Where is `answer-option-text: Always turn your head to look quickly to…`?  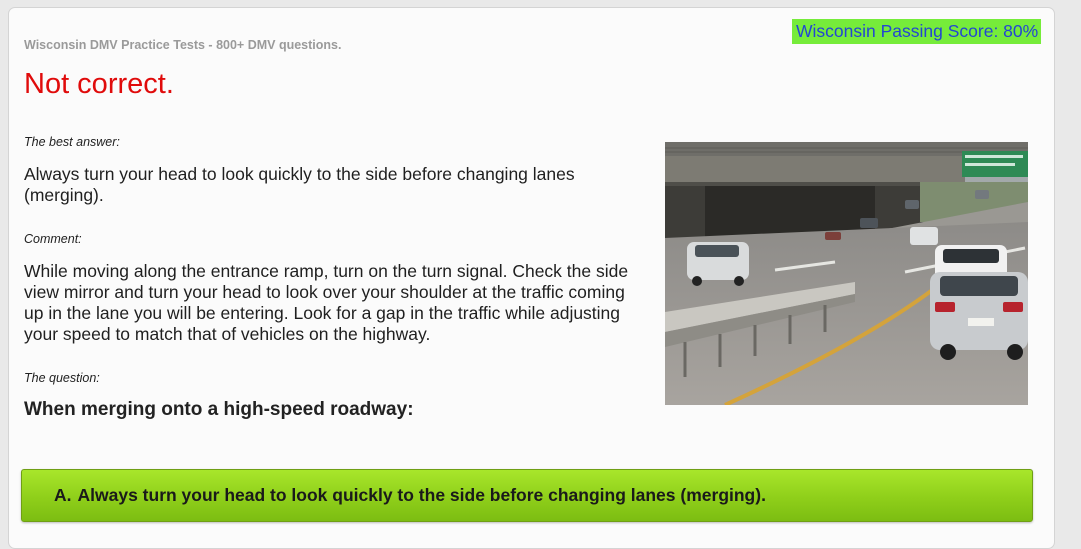
answer-option-text: Always turn your head to look quickly to… is located at coordinates (421, 495).